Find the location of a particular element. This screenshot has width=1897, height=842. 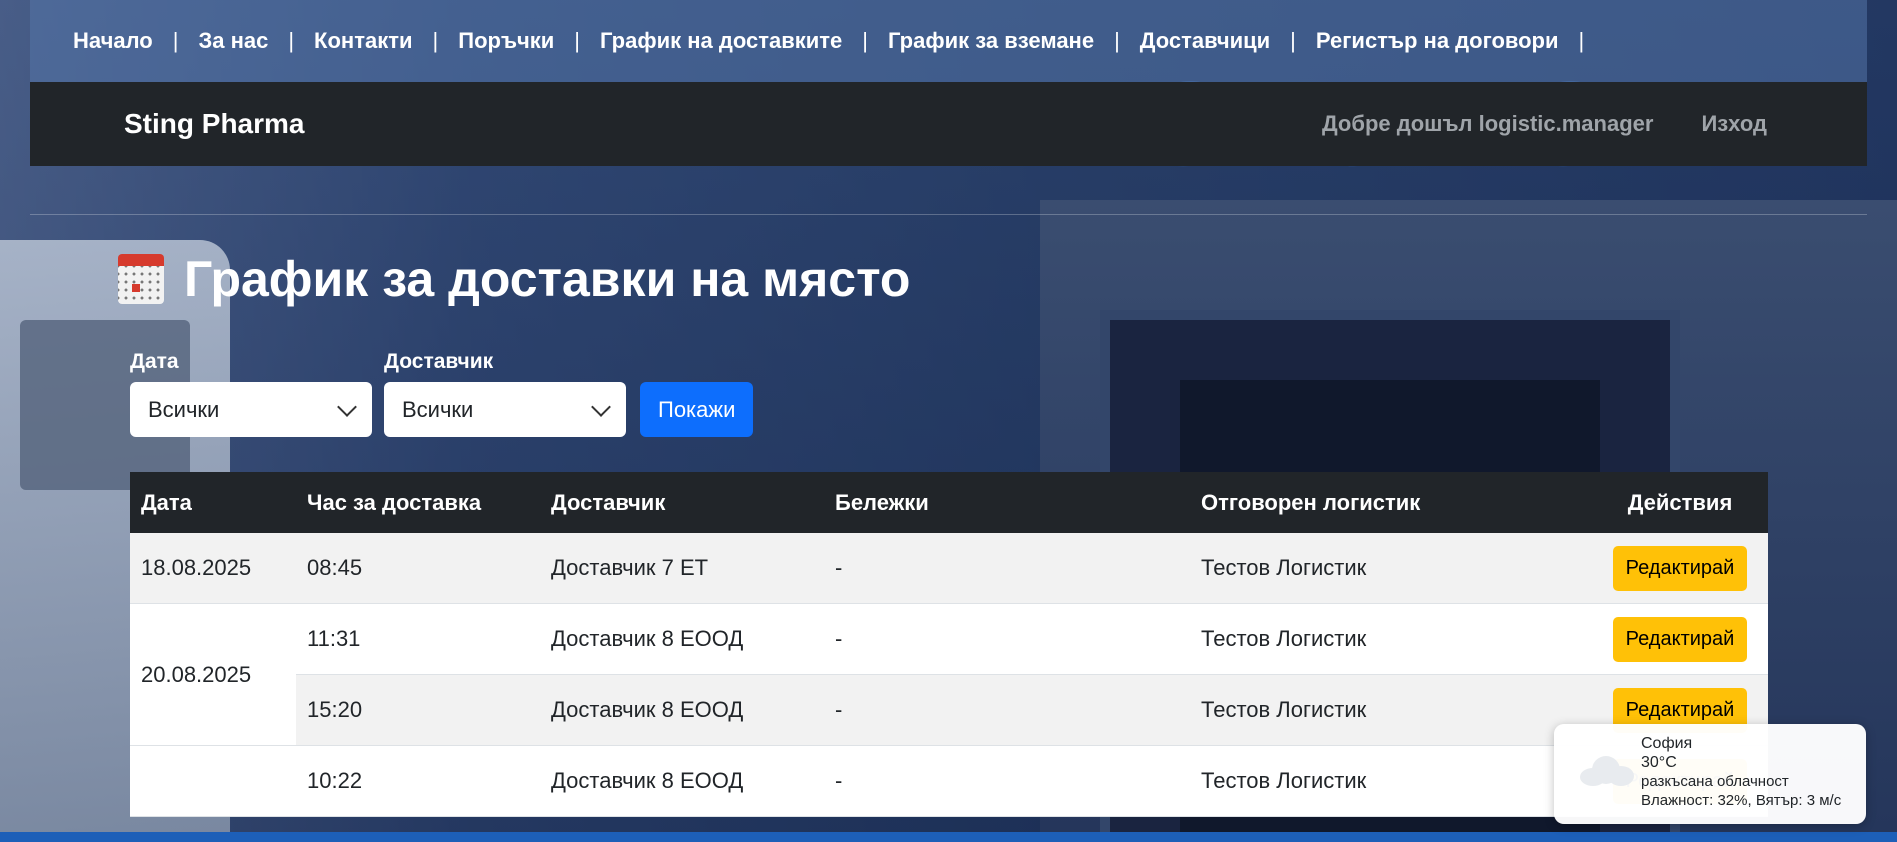

column-header-actions: Действия is located at coordinates (1680, 502).